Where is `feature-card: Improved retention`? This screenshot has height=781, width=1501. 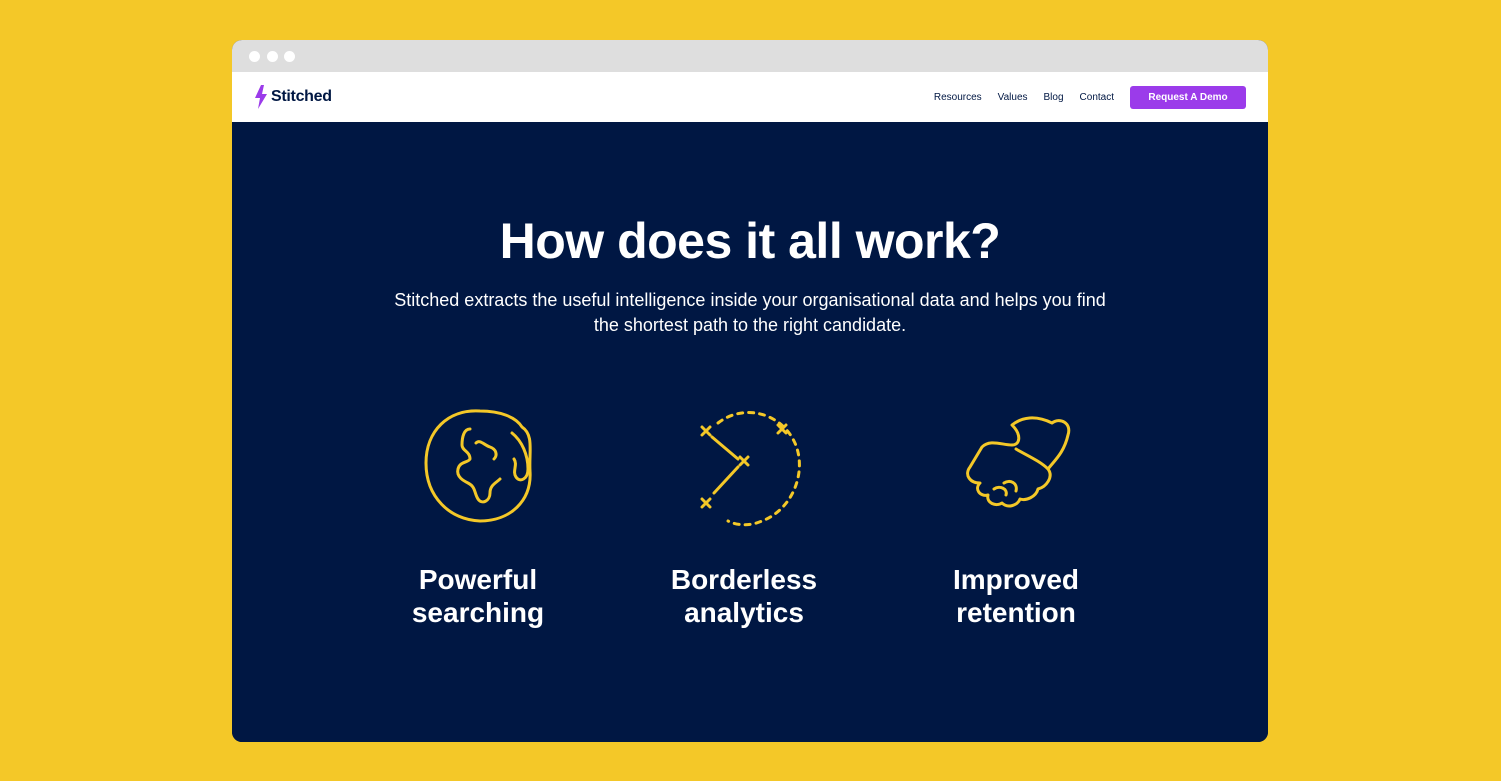
feature-card: Improved retention is located at coordinates (1016, 517).